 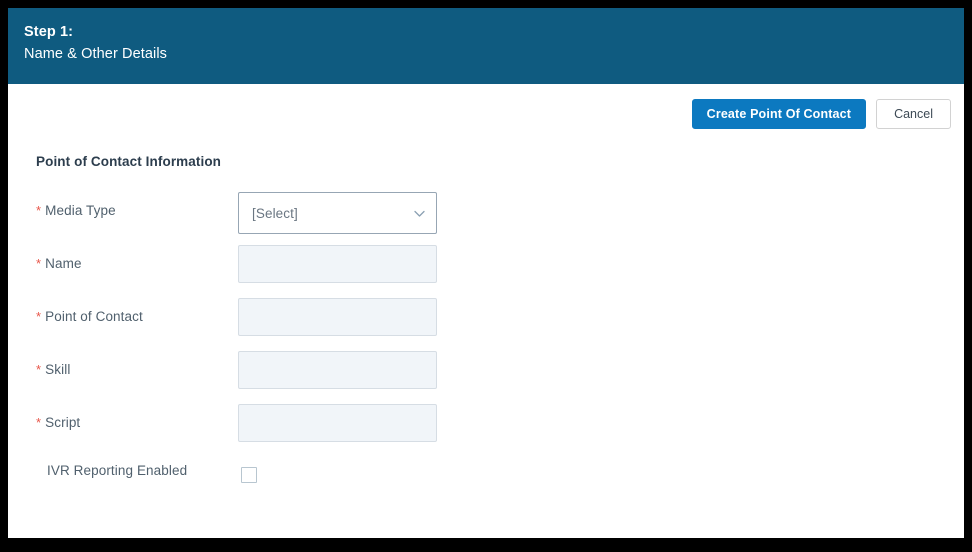 What do you see at coordinates (63, 422) in the screenshot?
I see `label-text: Script` at bounding box center [63, 422].